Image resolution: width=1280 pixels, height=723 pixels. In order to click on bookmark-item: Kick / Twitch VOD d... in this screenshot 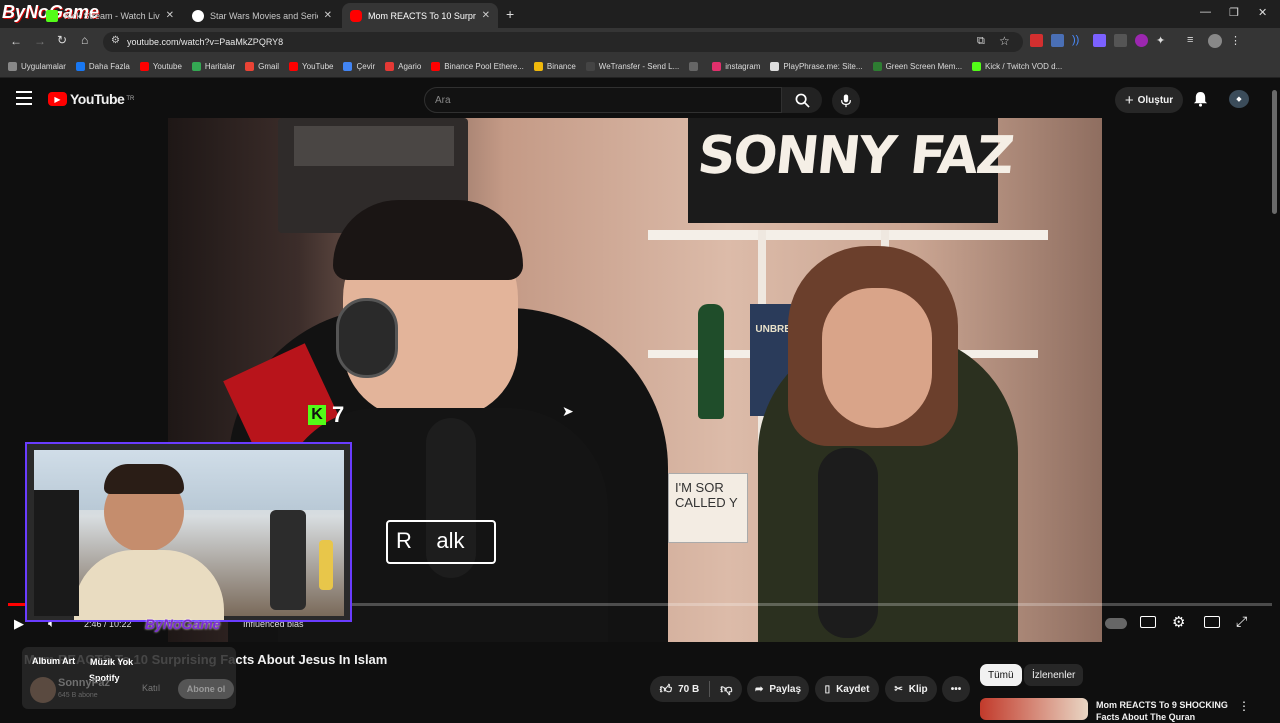, I will do `click(1017, 66)`.